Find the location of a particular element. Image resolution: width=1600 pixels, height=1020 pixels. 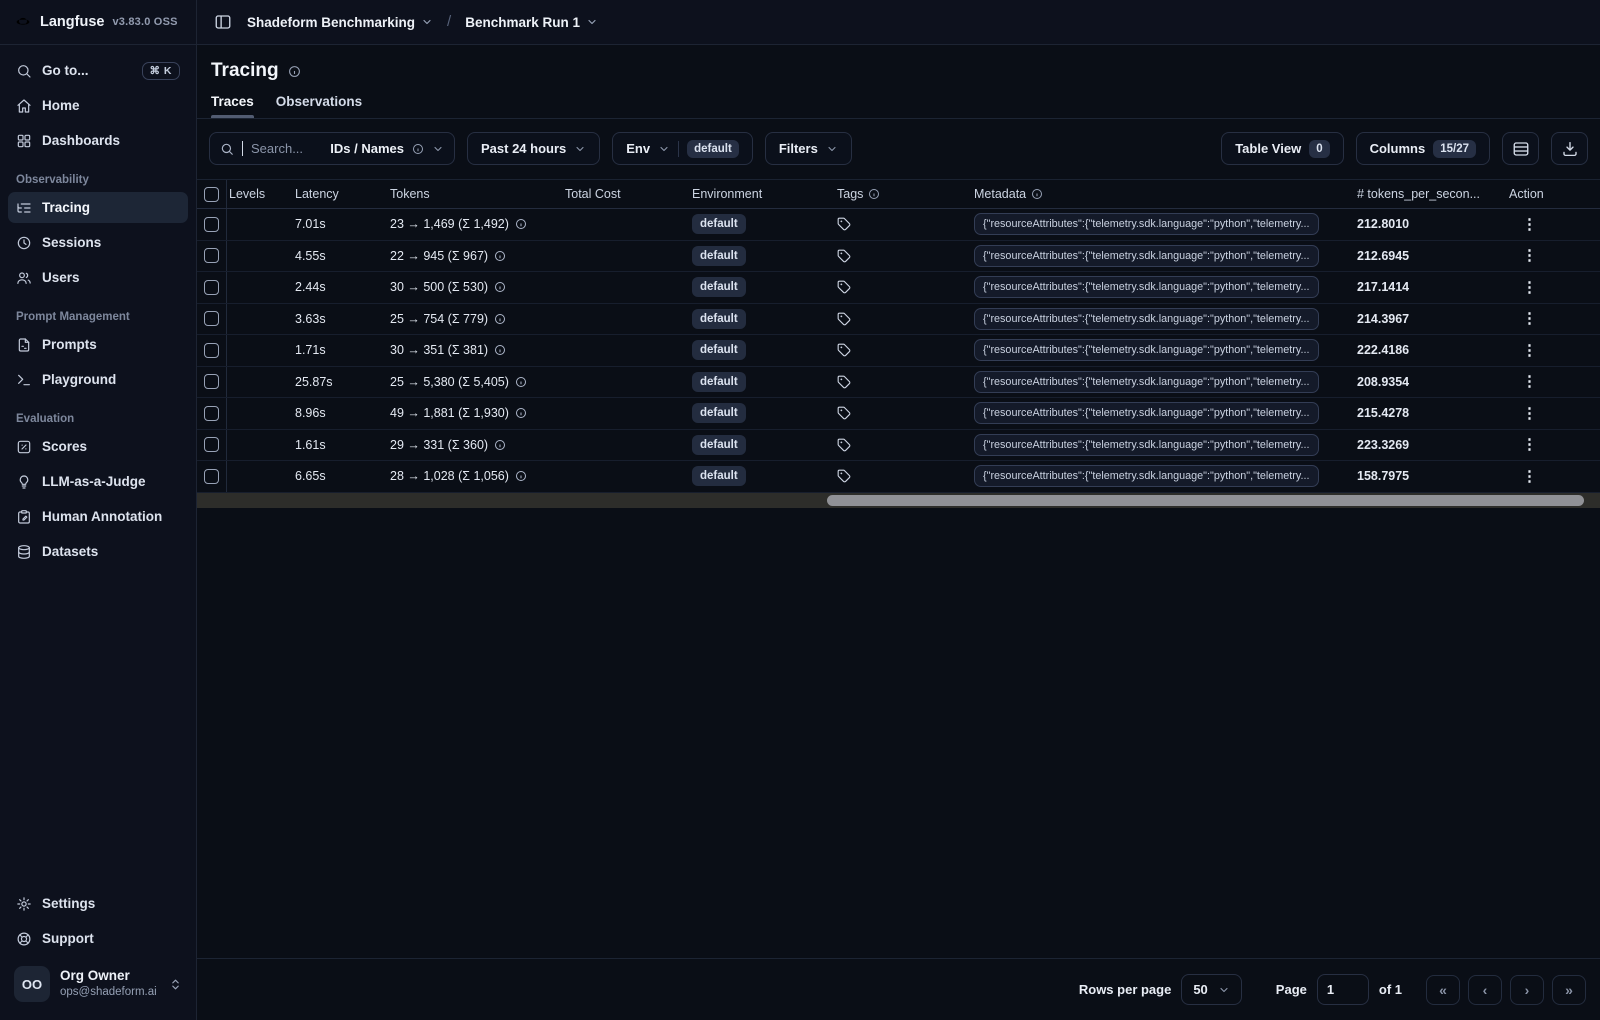

column-header-total-cost: Total Cost is located at coordinates (625, 194).